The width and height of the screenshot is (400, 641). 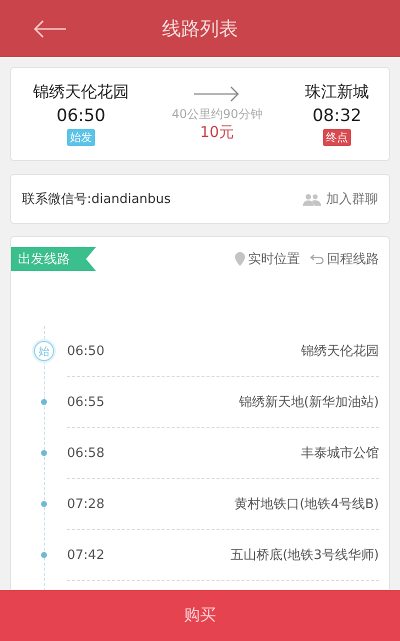 I want to click on location-button: 实时位置, so click(x=267, y=259).